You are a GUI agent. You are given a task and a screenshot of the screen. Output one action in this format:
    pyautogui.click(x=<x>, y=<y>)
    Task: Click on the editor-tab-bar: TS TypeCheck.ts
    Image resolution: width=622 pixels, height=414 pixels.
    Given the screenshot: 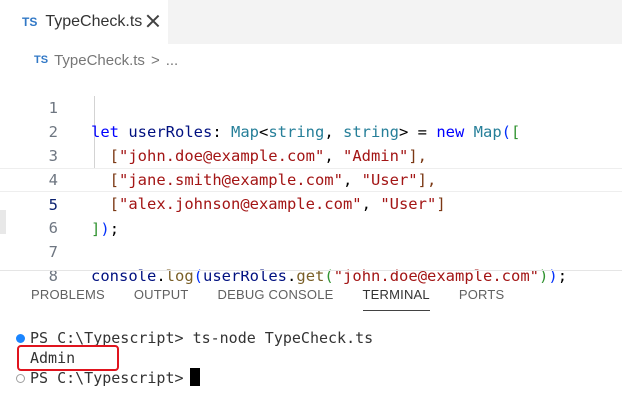 What is the action you would take?
    pyautogui.click(x=311, y=22)
    